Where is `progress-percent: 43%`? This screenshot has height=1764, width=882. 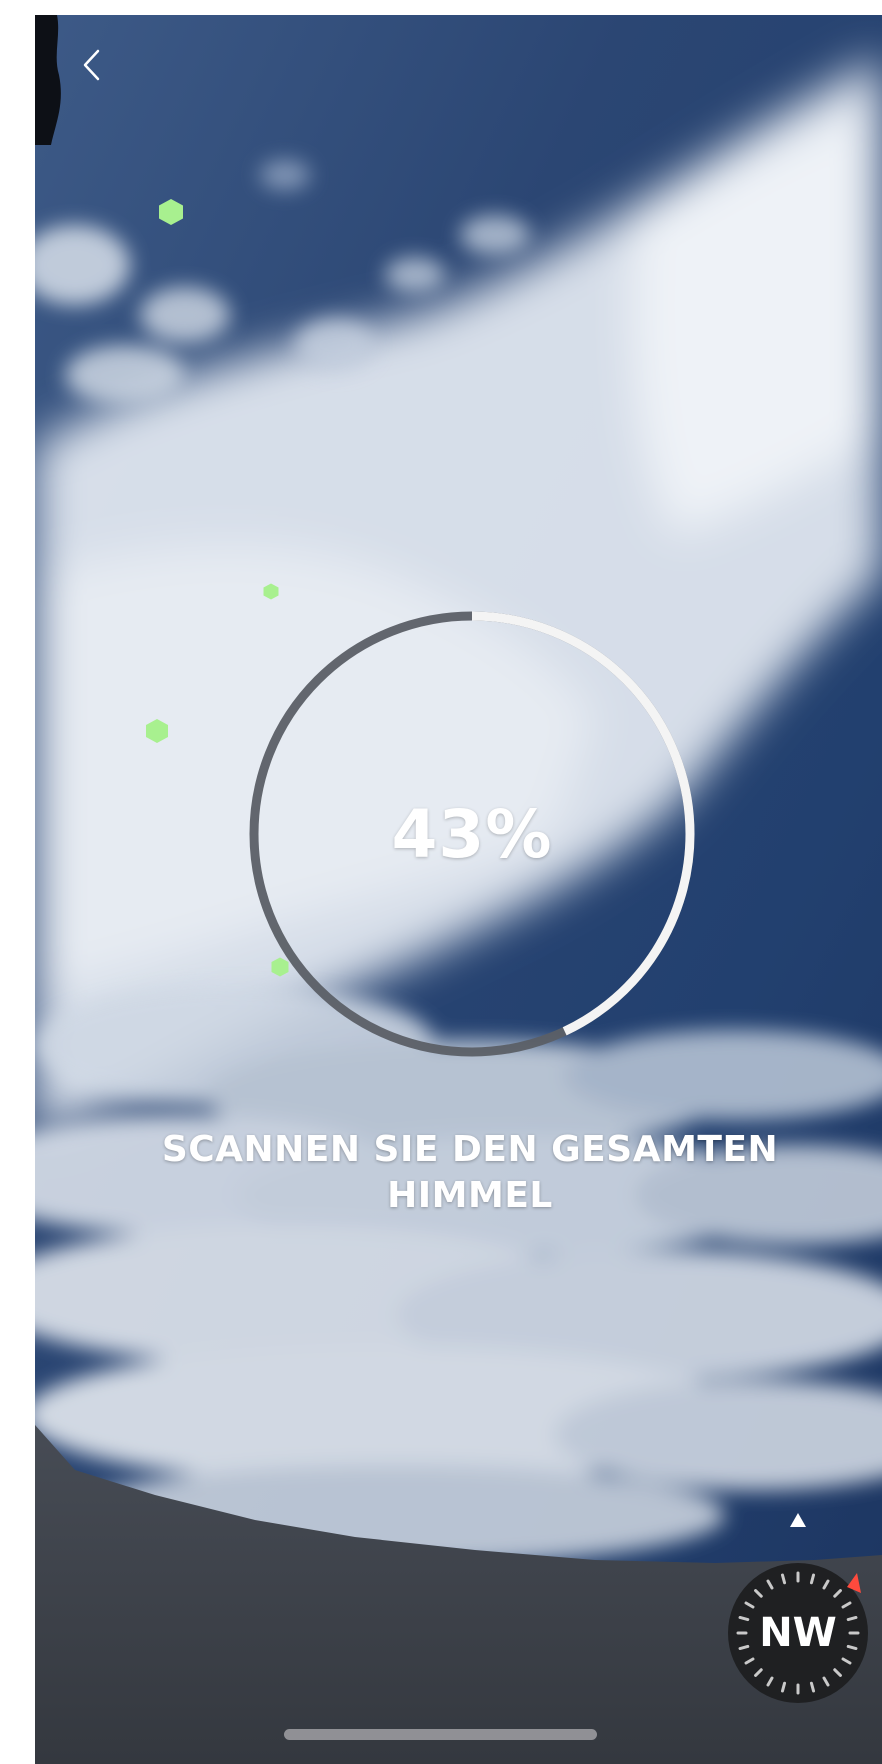 progress-percent: 43% is located at coordinates (472, 834).